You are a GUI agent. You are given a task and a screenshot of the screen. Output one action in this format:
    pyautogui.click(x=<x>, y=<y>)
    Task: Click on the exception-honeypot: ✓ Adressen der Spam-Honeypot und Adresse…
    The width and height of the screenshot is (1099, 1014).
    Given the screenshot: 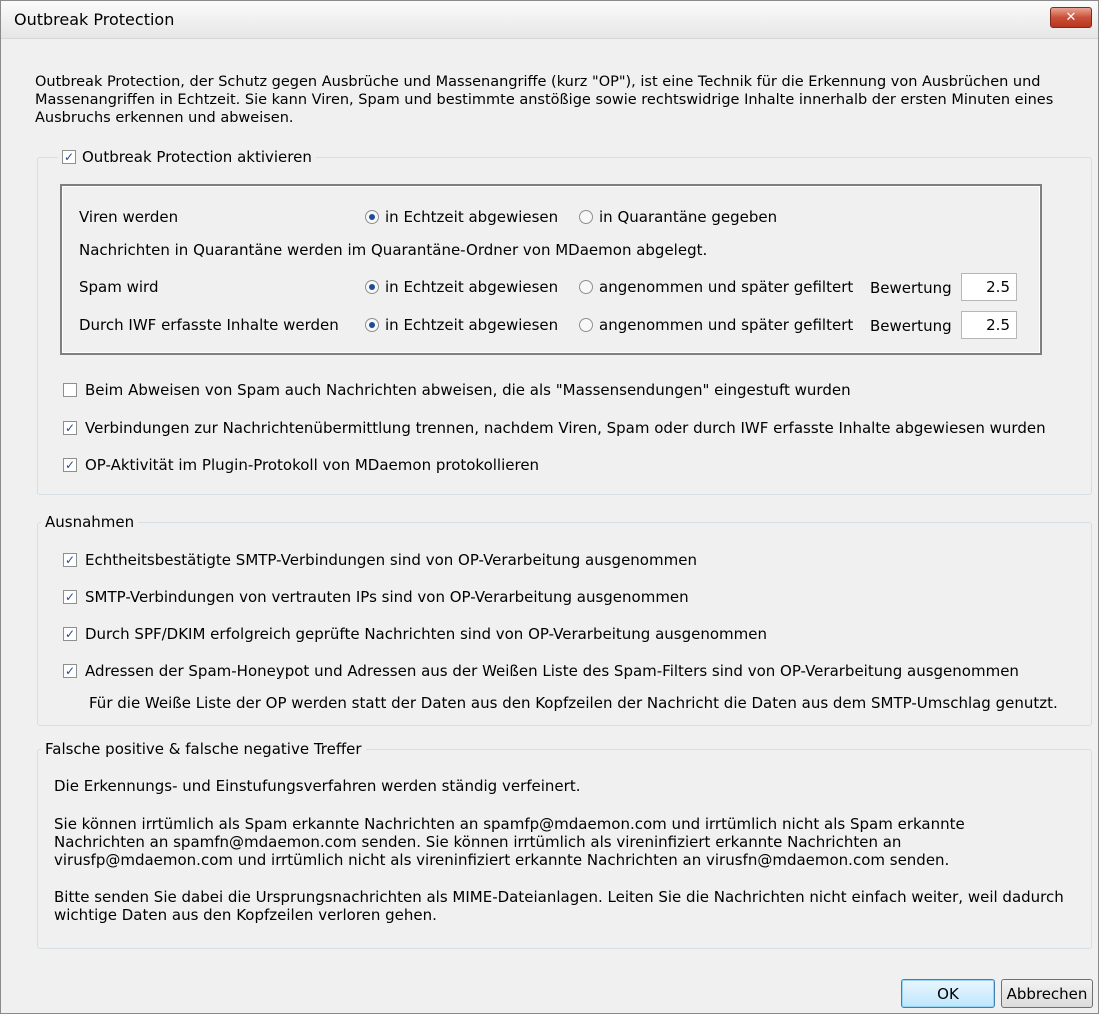 What is the action you would take?
    pyautogui.click(x=541, y=671)
    